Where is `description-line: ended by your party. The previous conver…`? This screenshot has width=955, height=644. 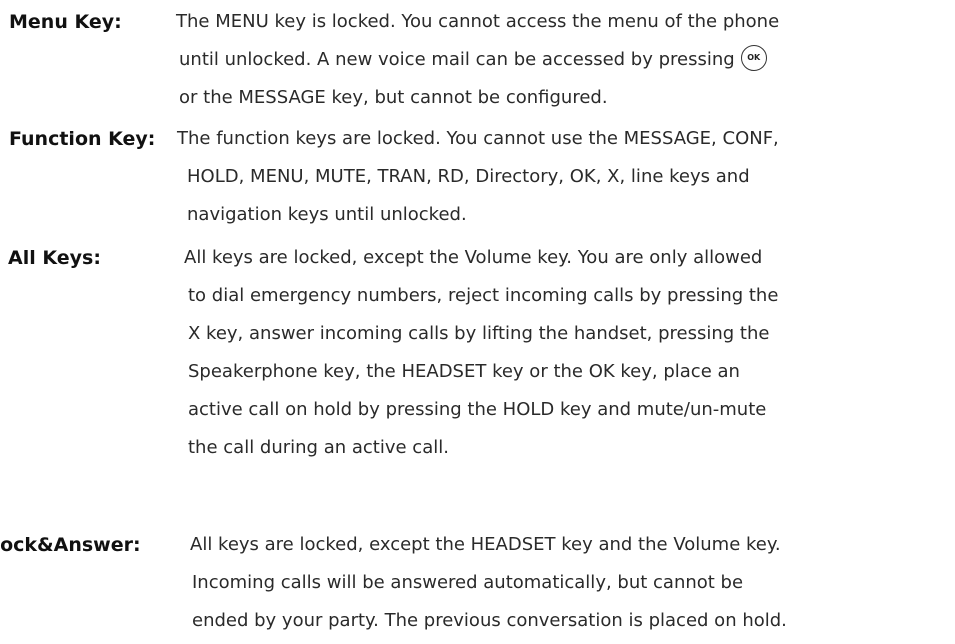
description-line: ended by your party. The previous conver… is located at coordinates (489, 620).